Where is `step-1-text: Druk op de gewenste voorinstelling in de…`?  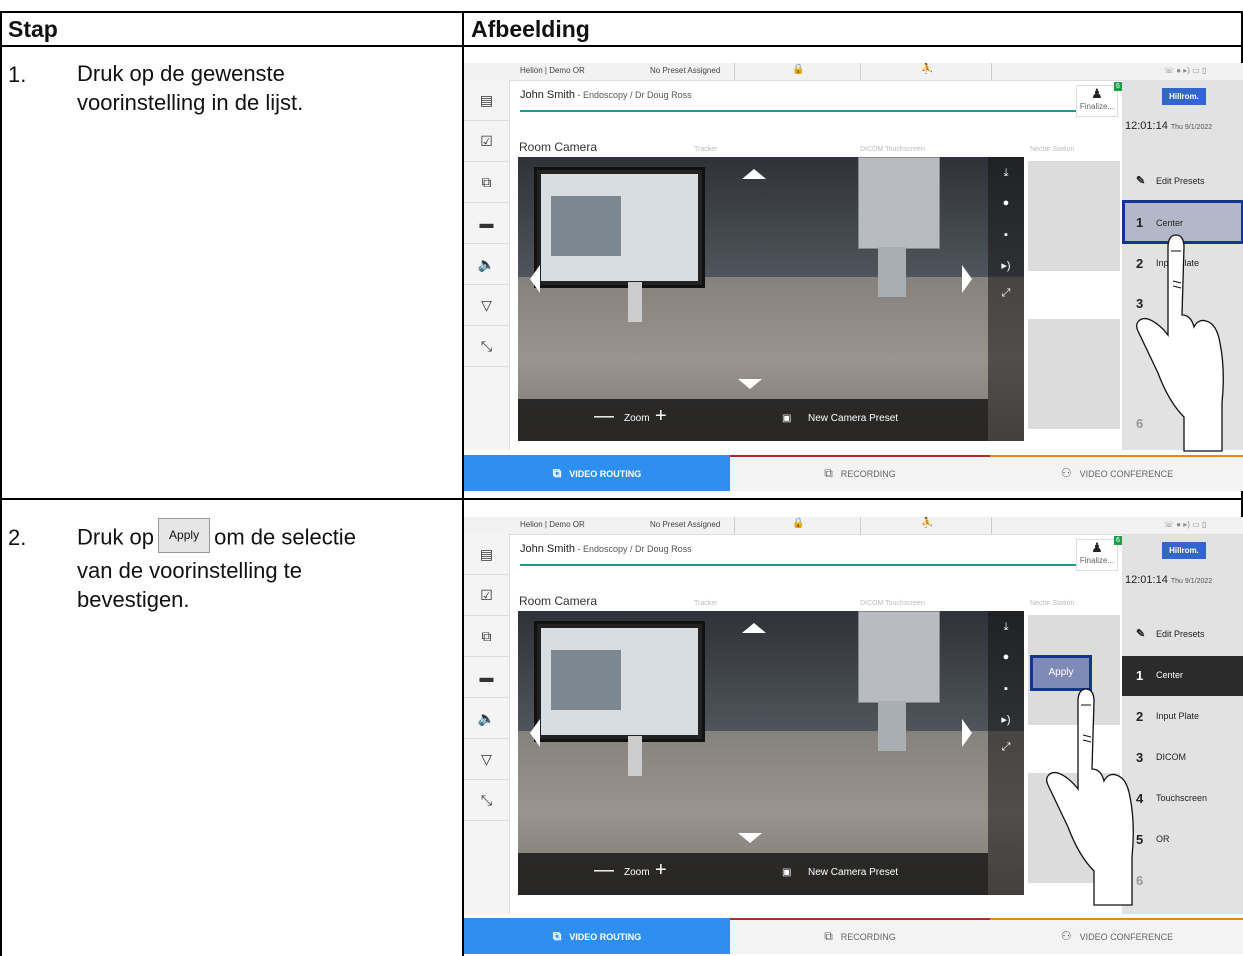
step-1-text: Druk op de gewenste voorinstelling in de… is located at coordinates (190, 88).